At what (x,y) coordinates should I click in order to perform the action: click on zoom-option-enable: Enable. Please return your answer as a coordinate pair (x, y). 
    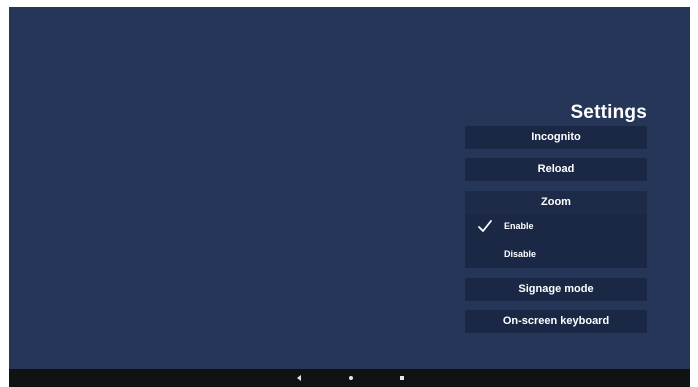
    Looking at the image, I should click on (556, 228).